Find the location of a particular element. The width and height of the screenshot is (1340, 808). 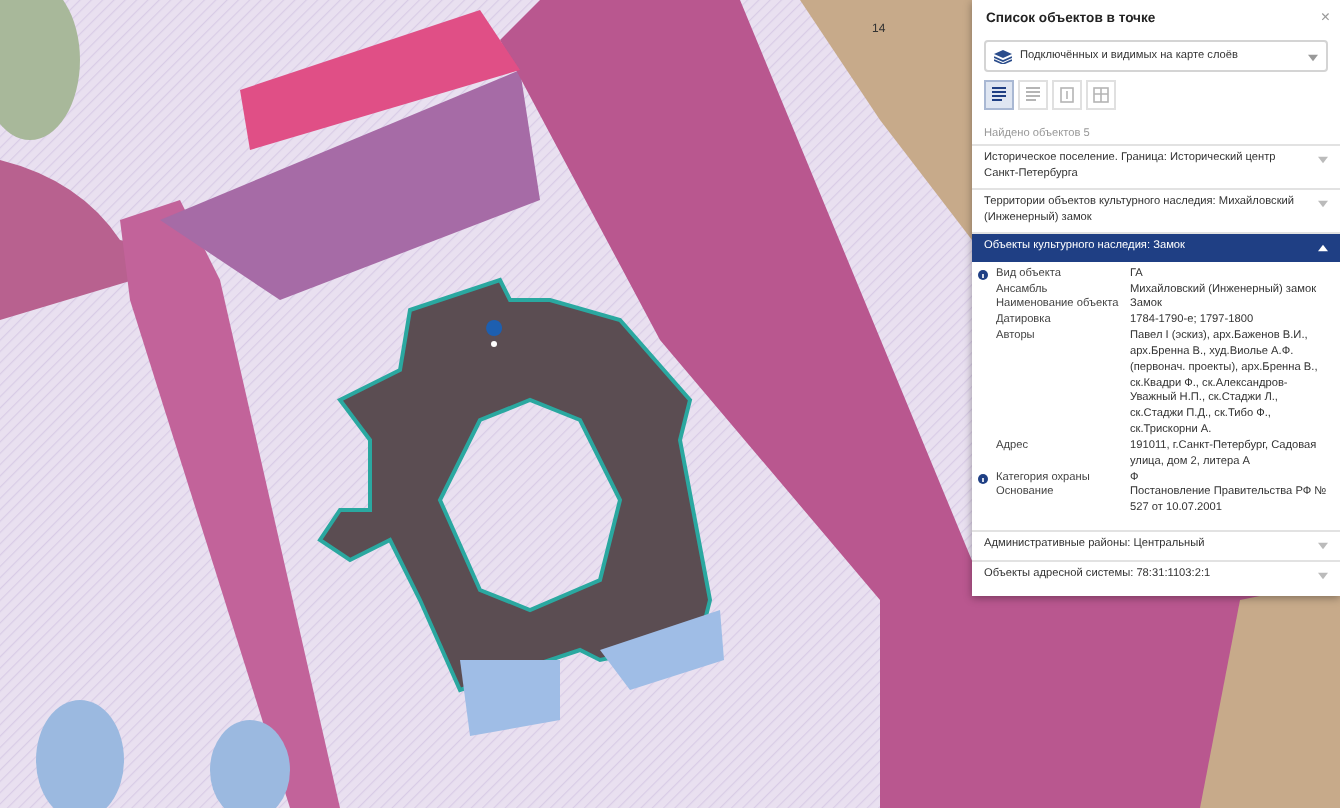

park-area is located at coordinates (40, 70).